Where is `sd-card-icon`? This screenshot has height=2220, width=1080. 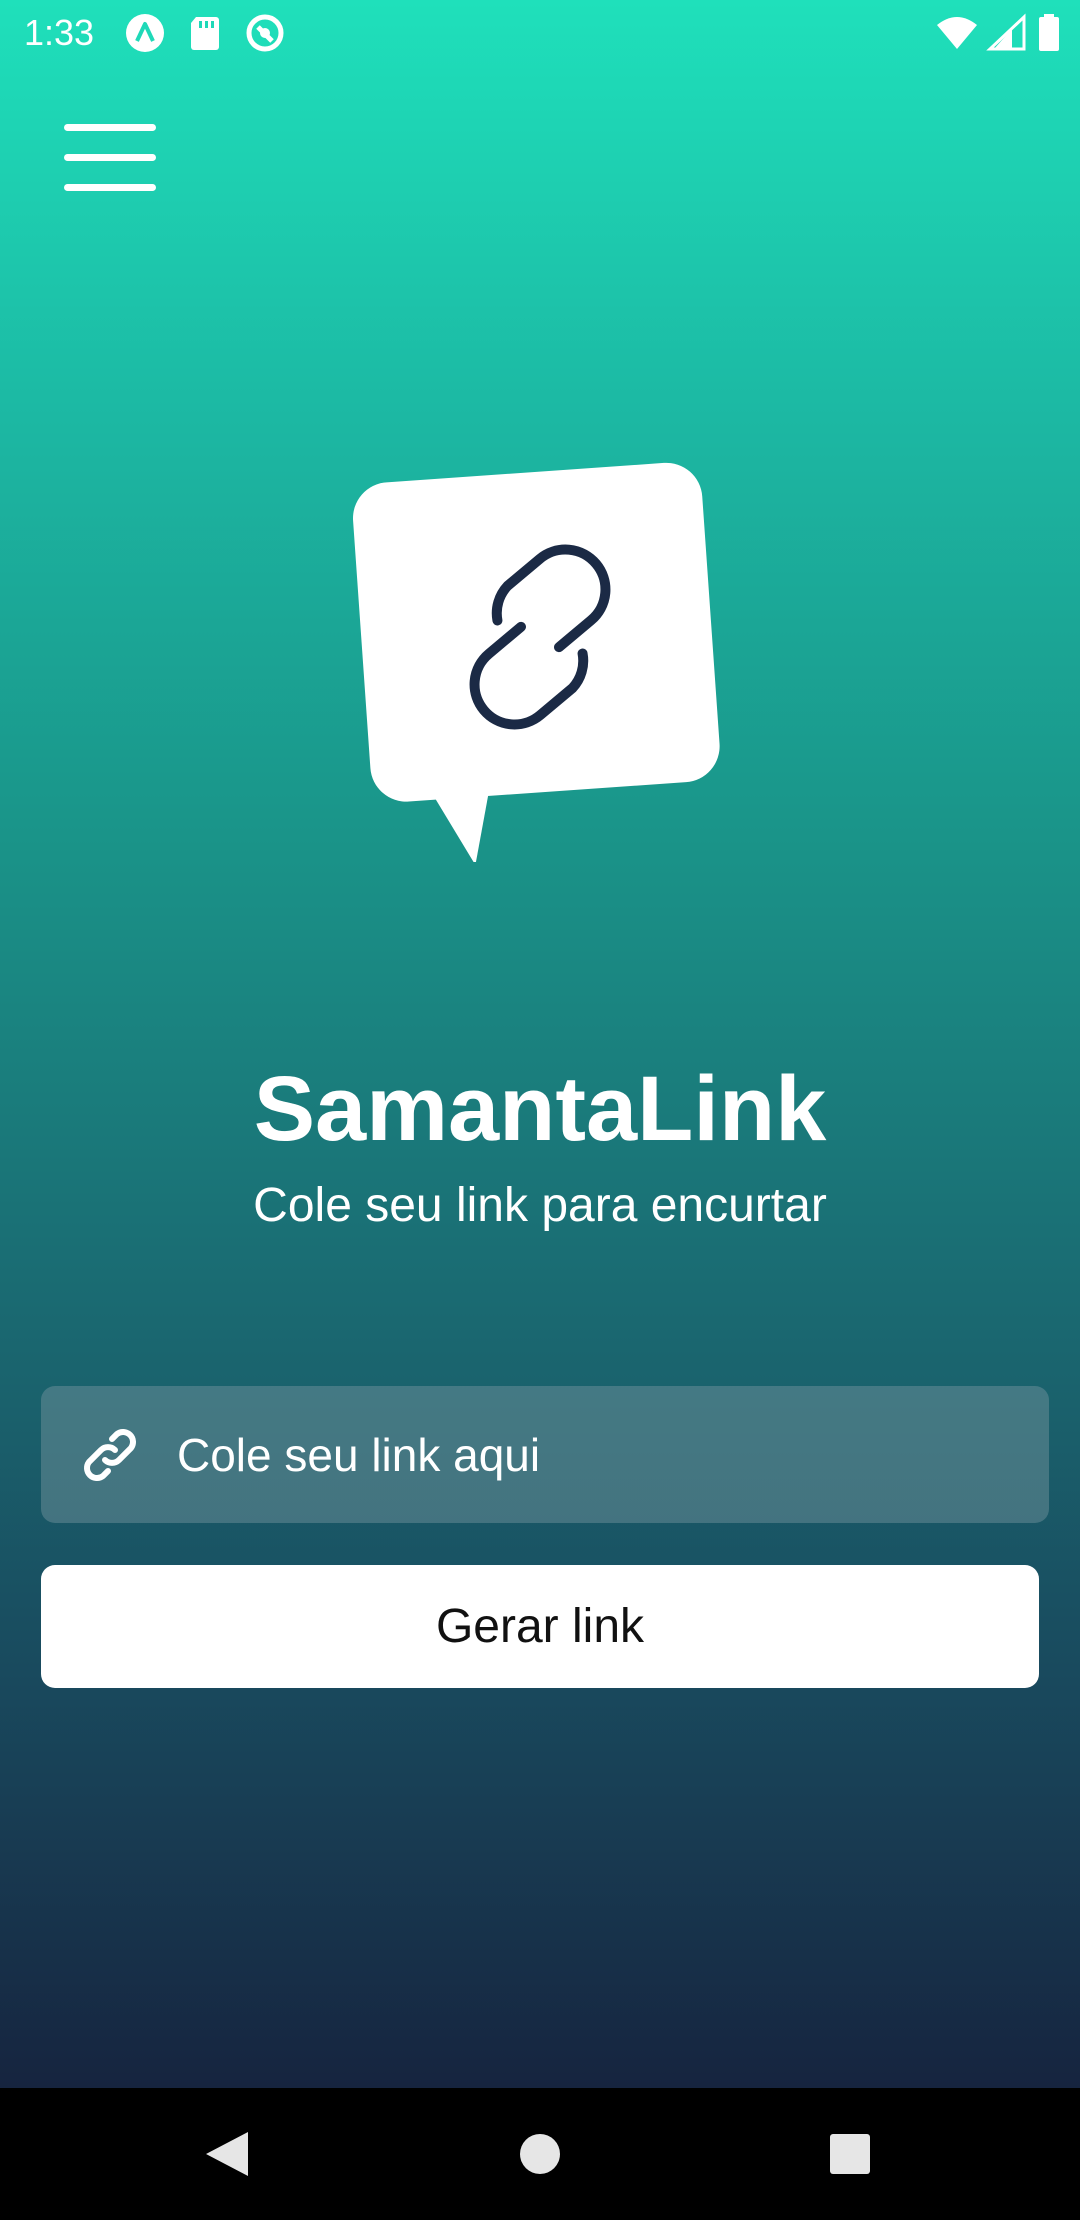
sd-card-icon is located at coordinates (205, 33).